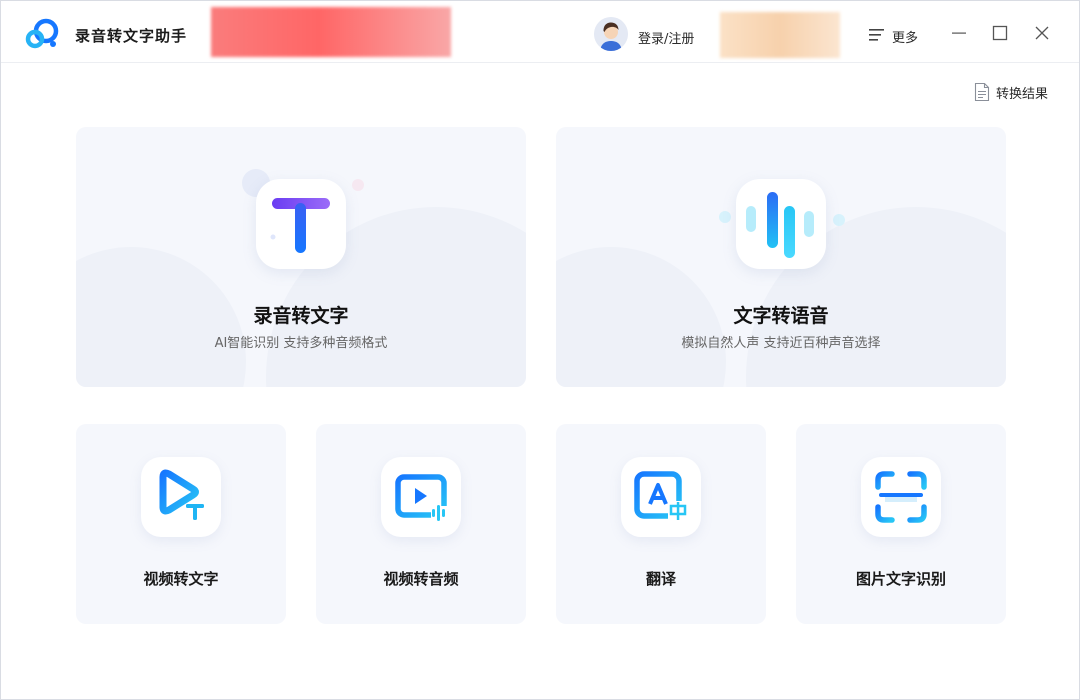  I want to click on video-to-audio-icon, so click(421, 497).